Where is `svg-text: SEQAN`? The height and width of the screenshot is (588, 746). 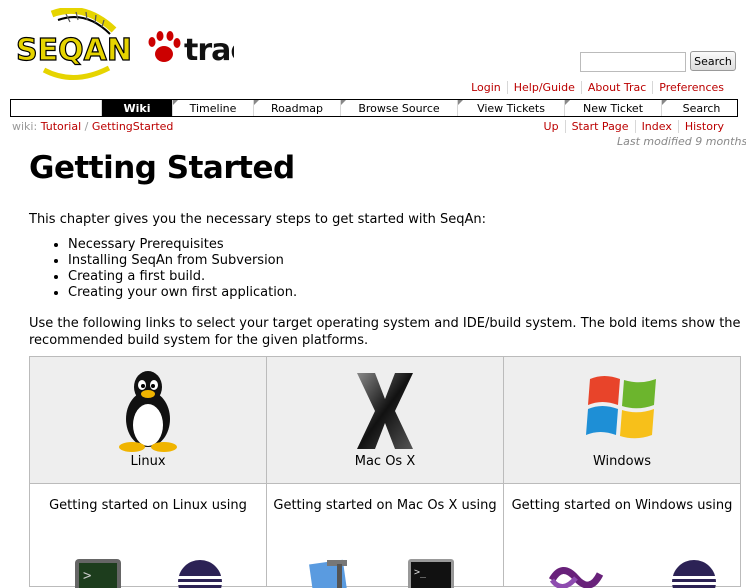 svg-text: SEQAN is located at coordinates (74, 50).